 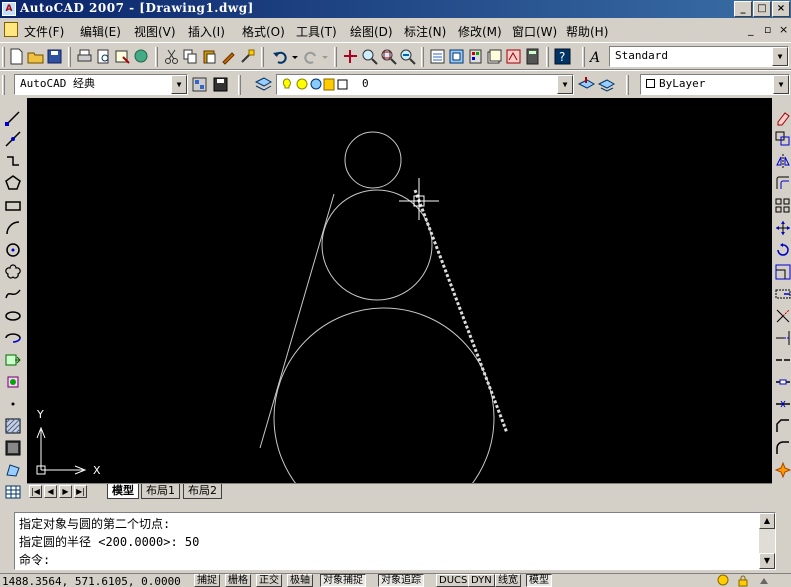 I want to click on circle-icon, so click(x=13, y=250).